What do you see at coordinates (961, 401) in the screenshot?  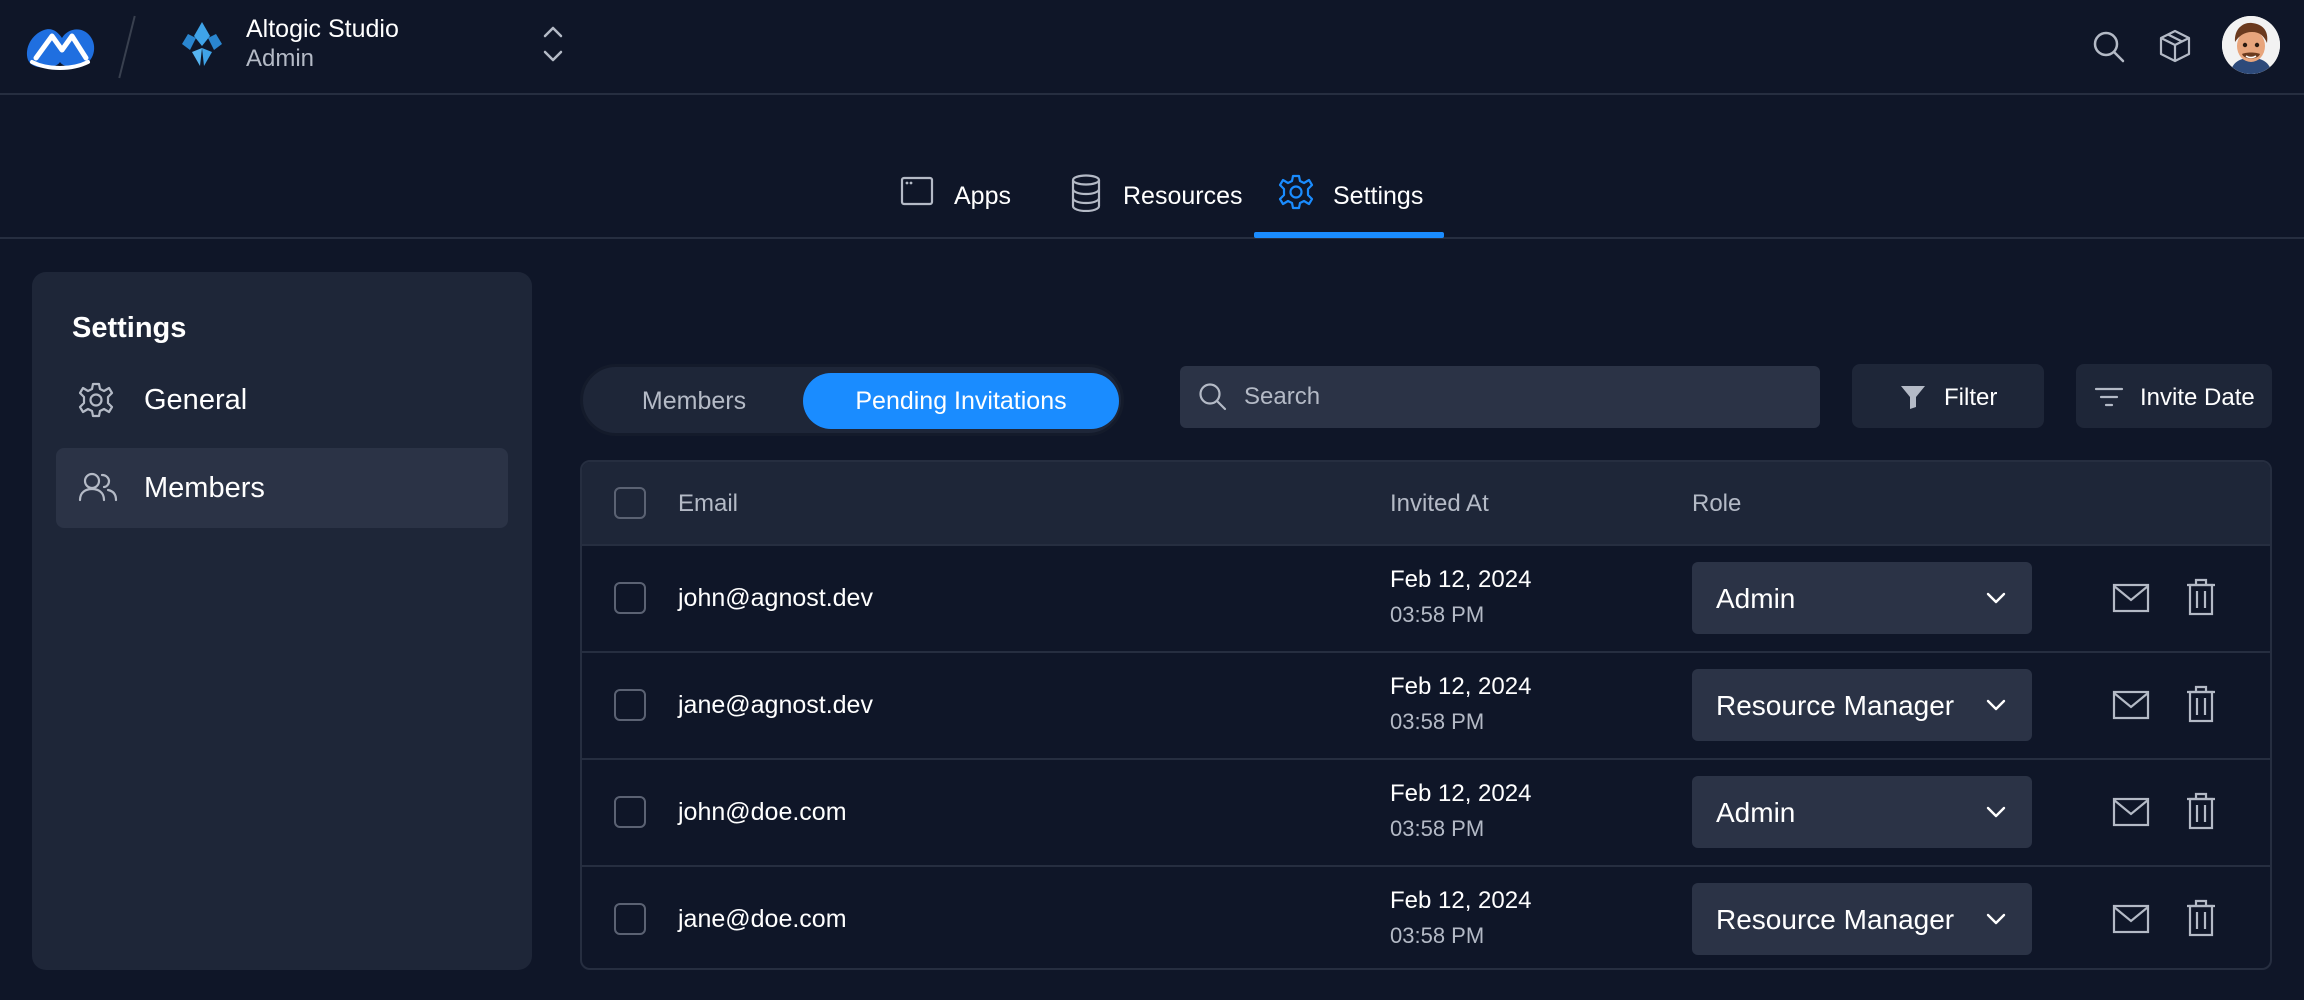 I see `toggle-pending-invitations: Pending Invitations` at bounding box center [961, 401].